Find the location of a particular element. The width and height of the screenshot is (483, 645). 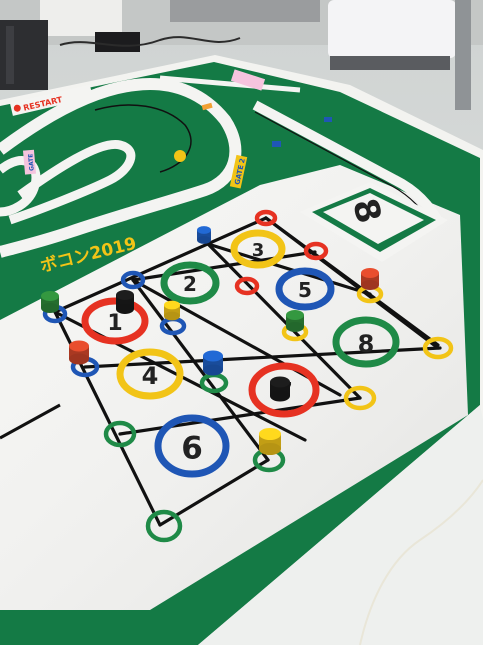

metal-post is located at coordinates (463, 55).